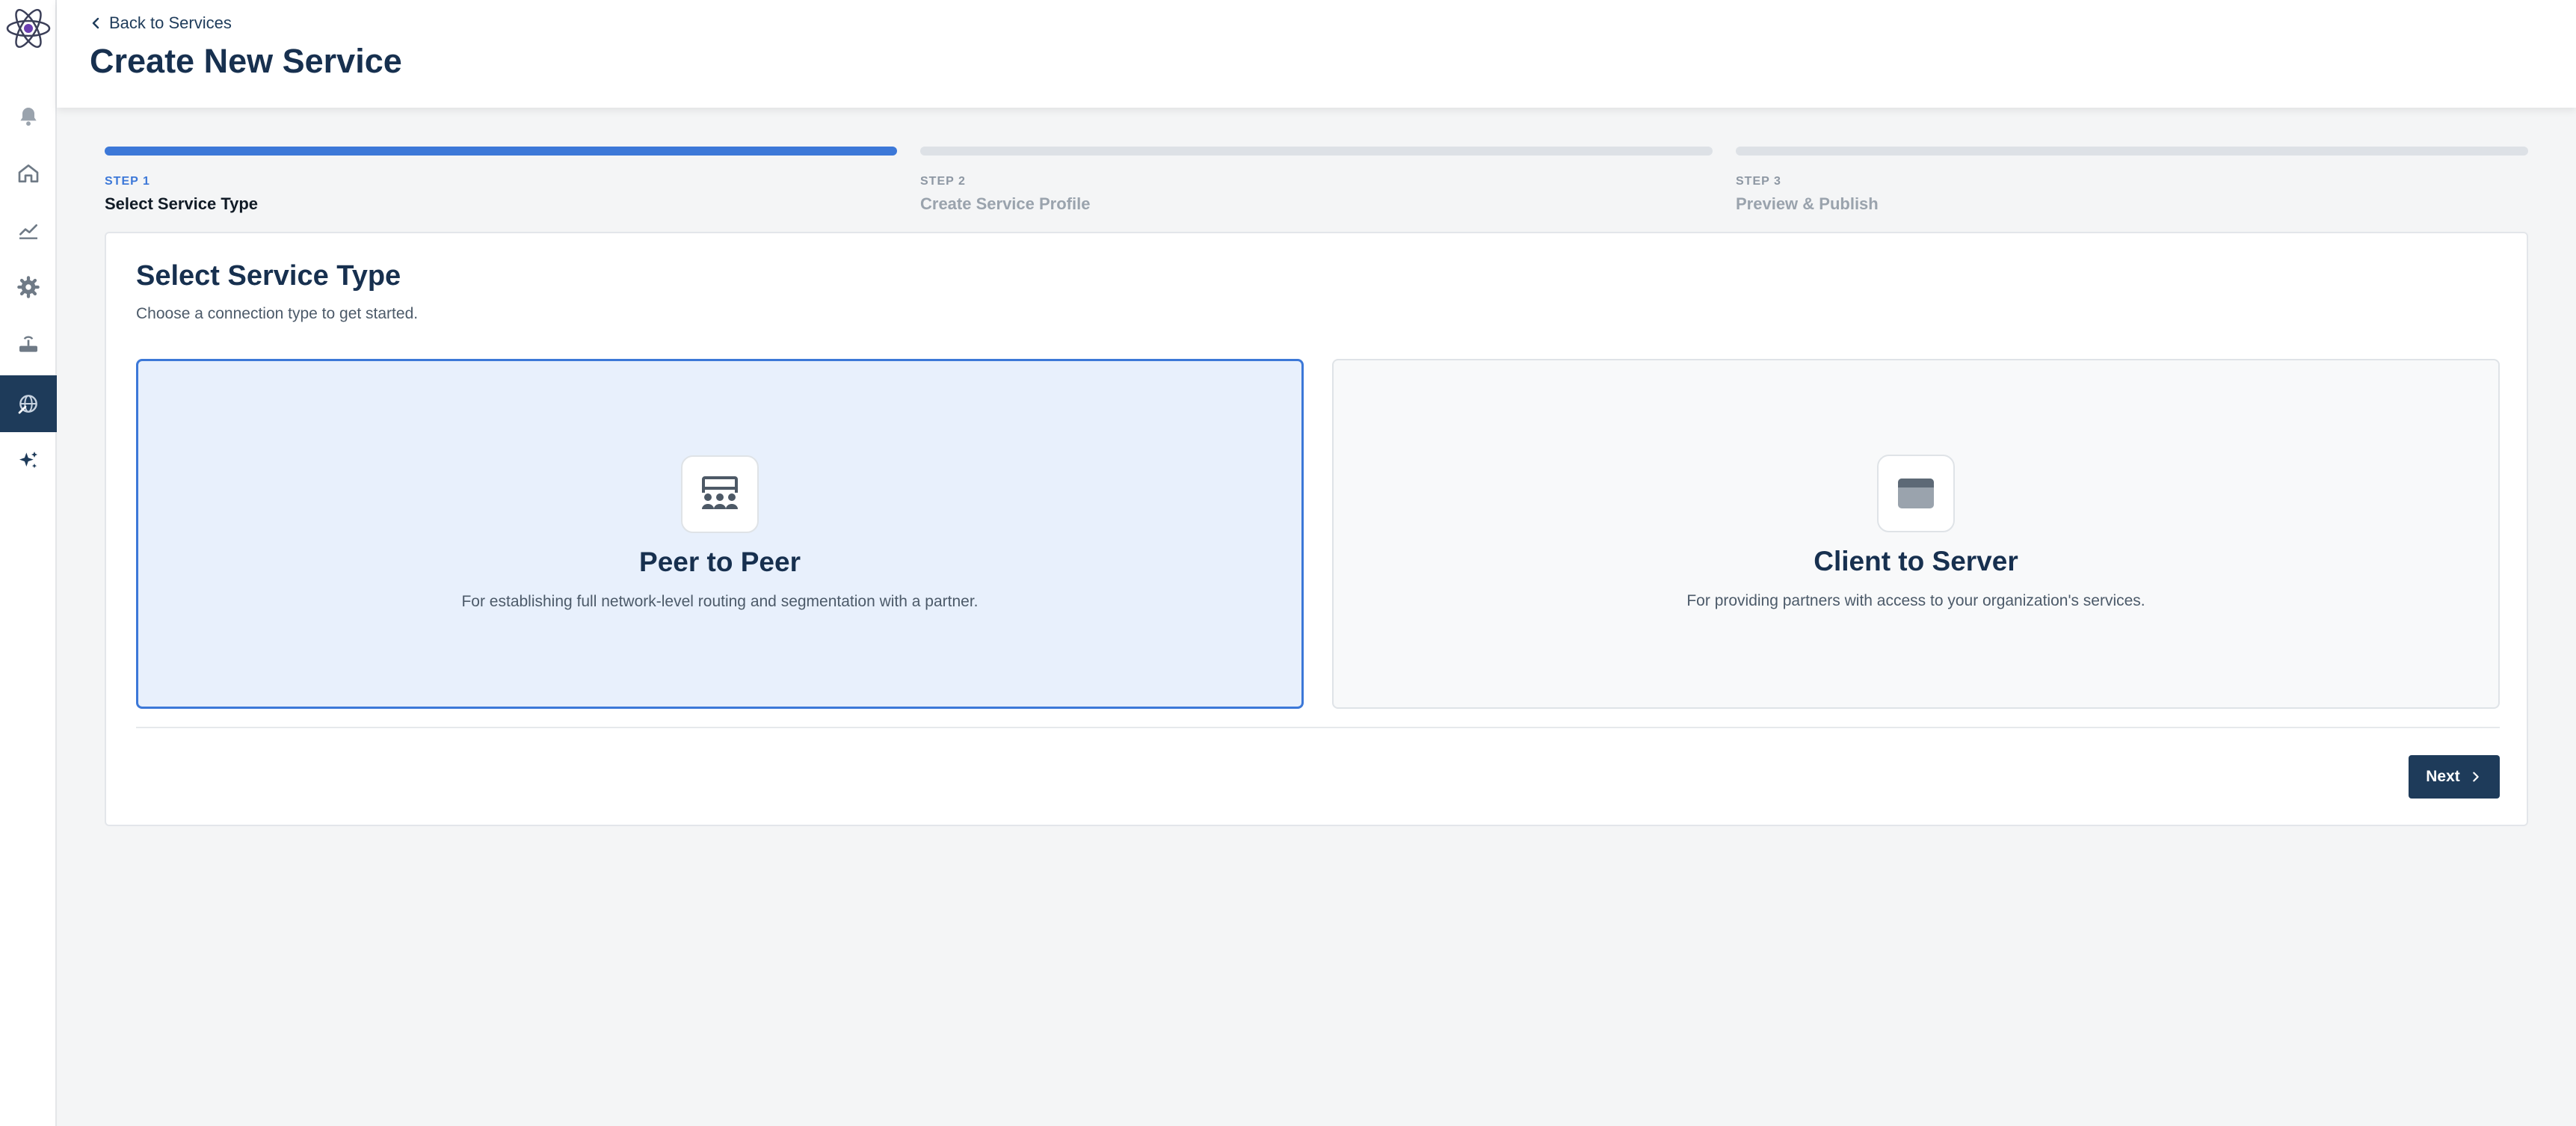  I want to click on next-button: Next, so click(2454, 777).